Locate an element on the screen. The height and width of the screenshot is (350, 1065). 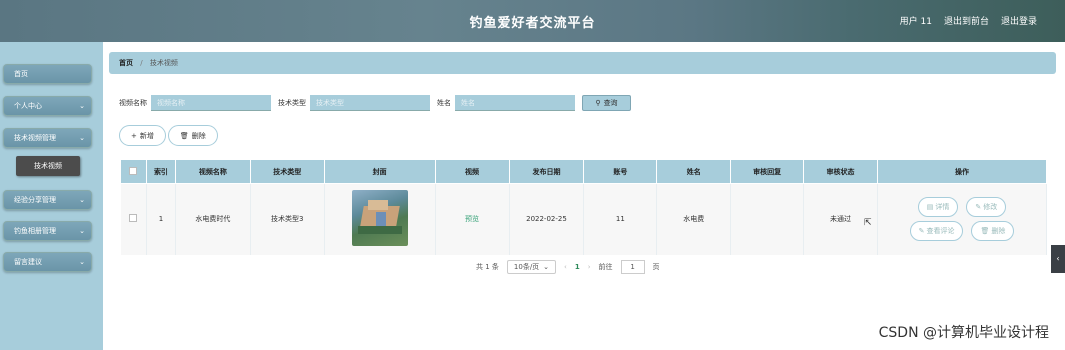
cell-cover is located at coordinates (380, 219).